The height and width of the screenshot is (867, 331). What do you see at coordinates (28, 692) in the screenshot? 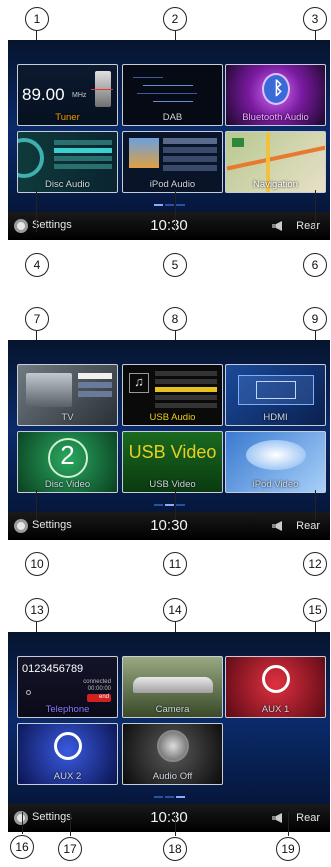
I see `phone-status-dot` at bounding box center [28, 692].